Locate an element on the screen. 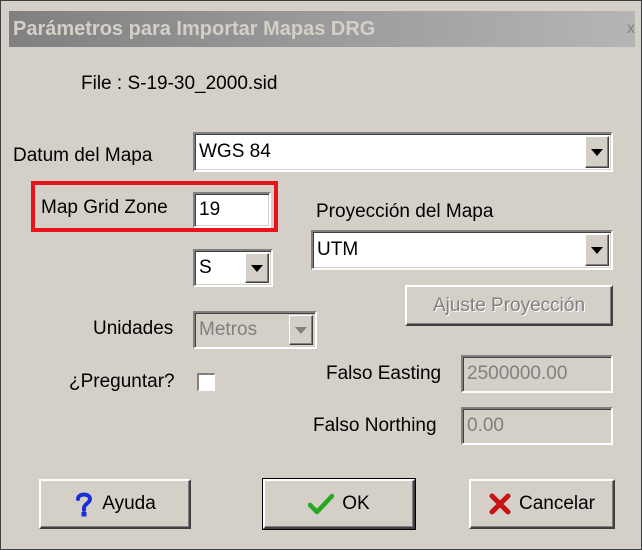  false-northing-value: 0.00 is located at coordinates (485, 425).